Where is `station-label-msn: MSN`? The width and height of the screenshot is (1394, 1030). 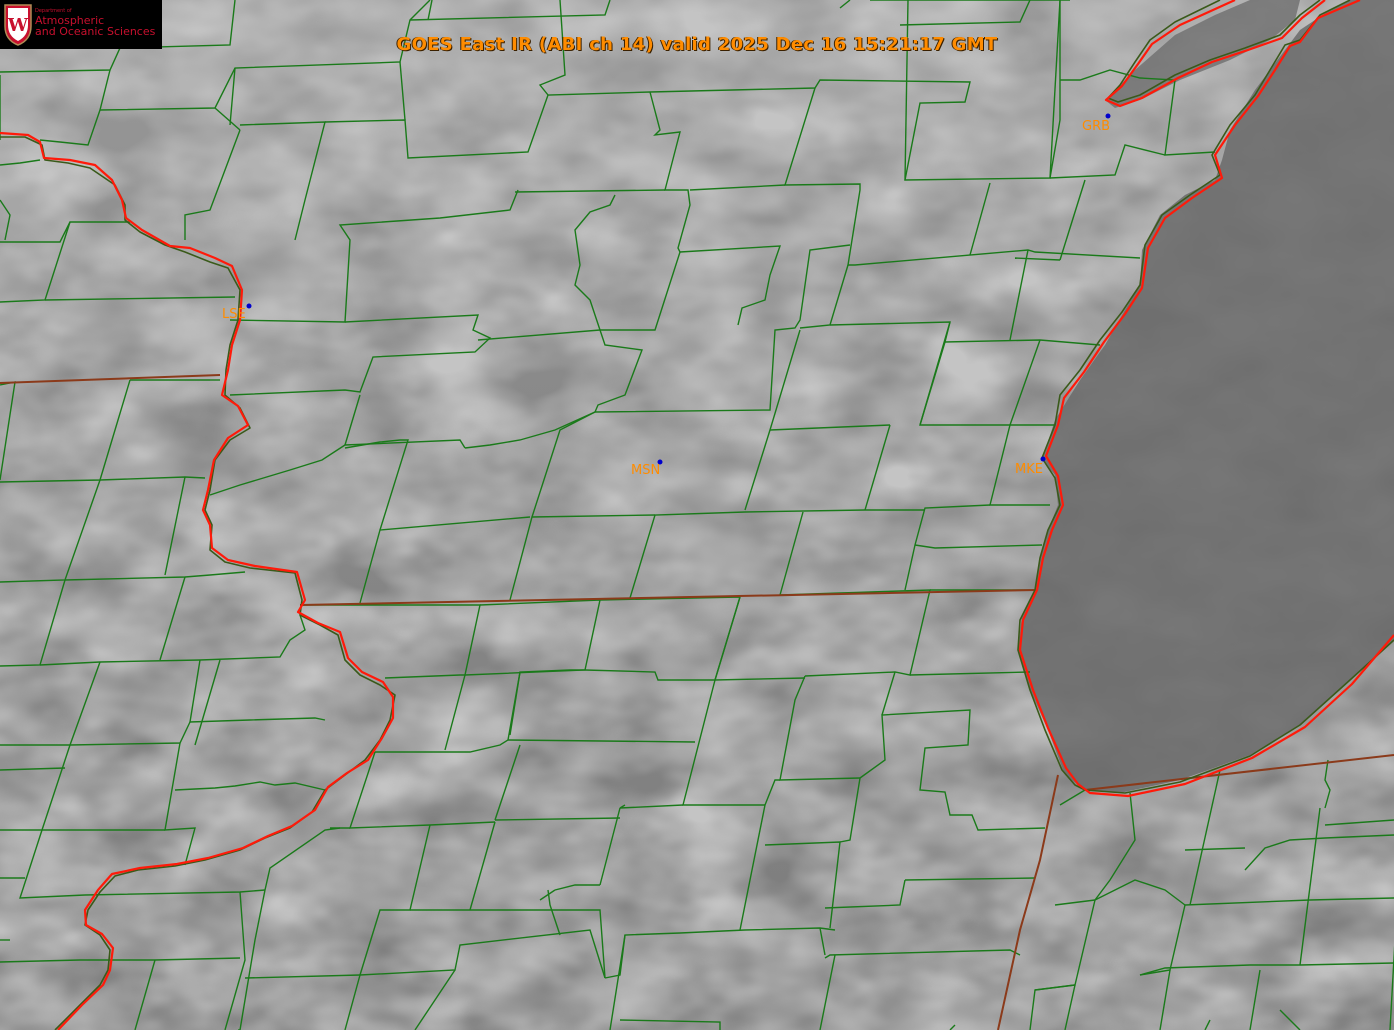
station-label-msn: MSN is located at coordinates (645, 470).